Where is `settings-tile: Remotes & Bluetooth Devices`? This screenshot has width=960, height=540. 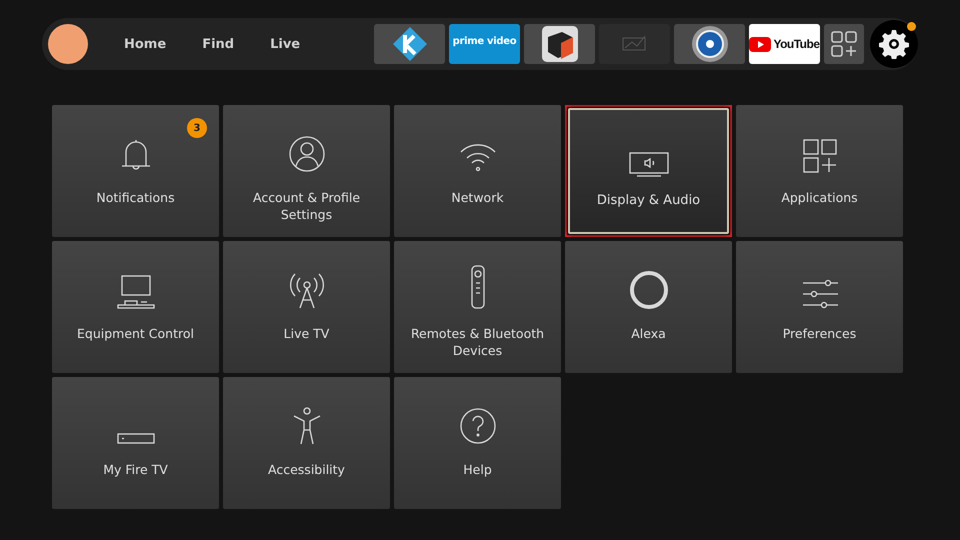
settings-tile: Remotes & Bluetooth Devices is located at coordinates (477, 307).